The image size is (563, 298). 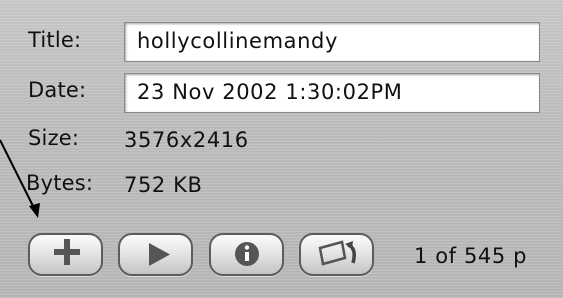 I want to click on title-label: Title:, so click(x=55, y=40).